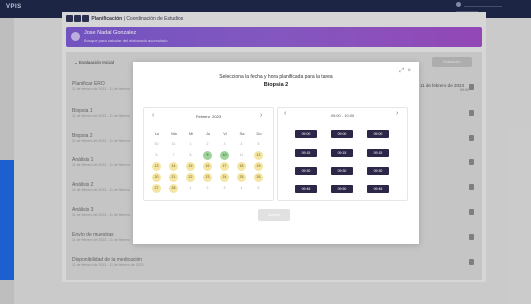 Image resolution: width=531 pixels, height=304 pixels. What do you see at coordinates (174, 133) in the screenshot?
I see `weekday-label: Ma` at bounding box center [174, 133].